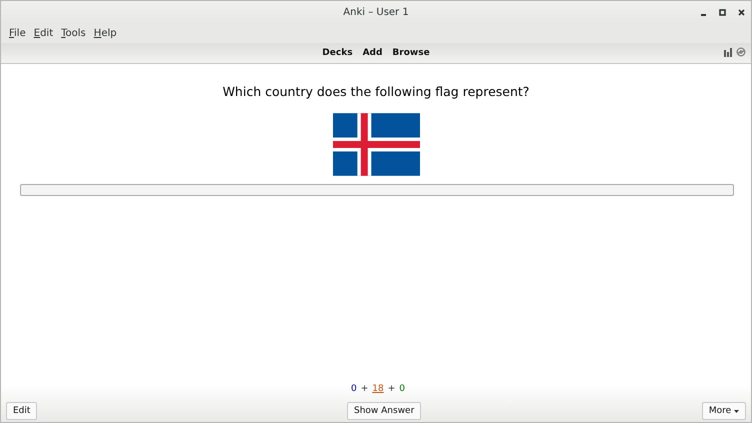 This screenshot has width=752, height=423. Describe the element at coordinates (22, 411) in the screenshot. I see `edit-button: Edit` at that location.